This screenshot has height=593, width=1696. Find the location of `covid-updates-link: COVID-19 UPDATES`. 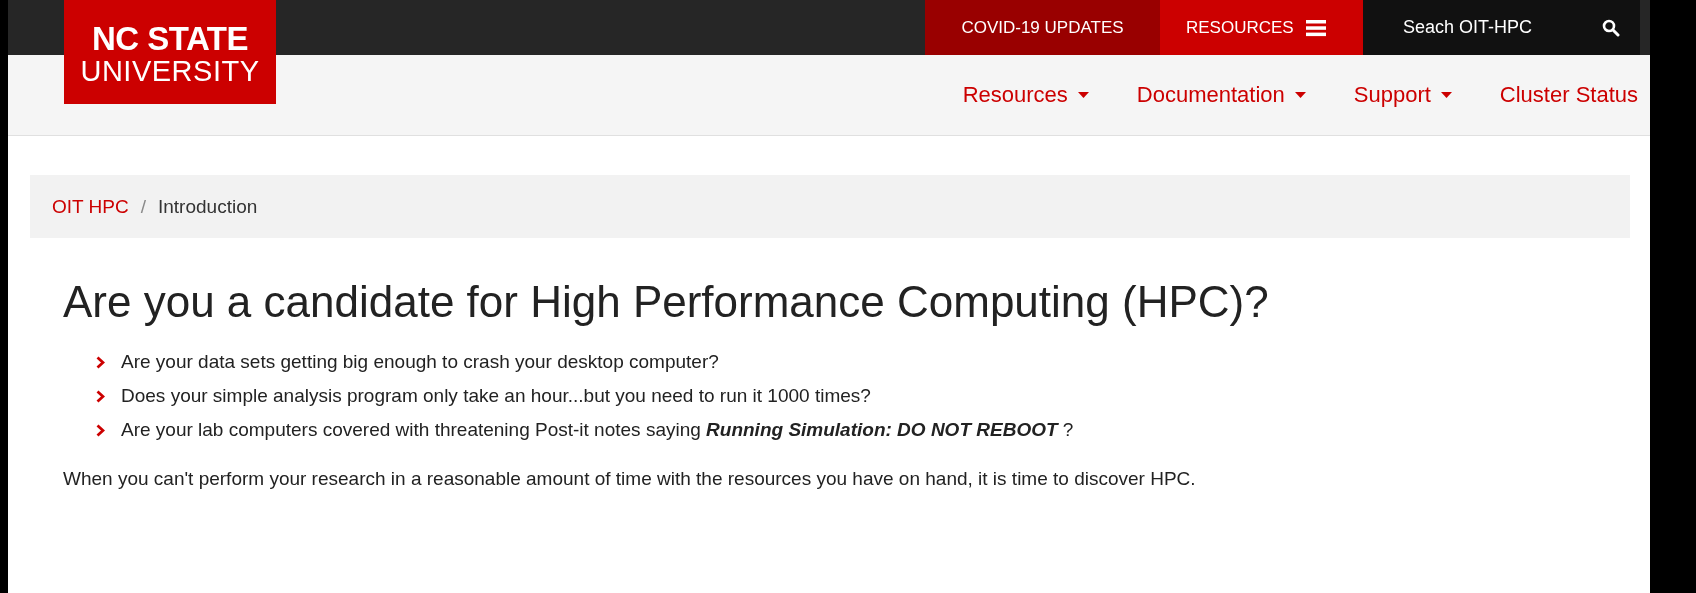

covid-updates-link: COVID-19 UPDATES is located at coordinates (1042, 27).